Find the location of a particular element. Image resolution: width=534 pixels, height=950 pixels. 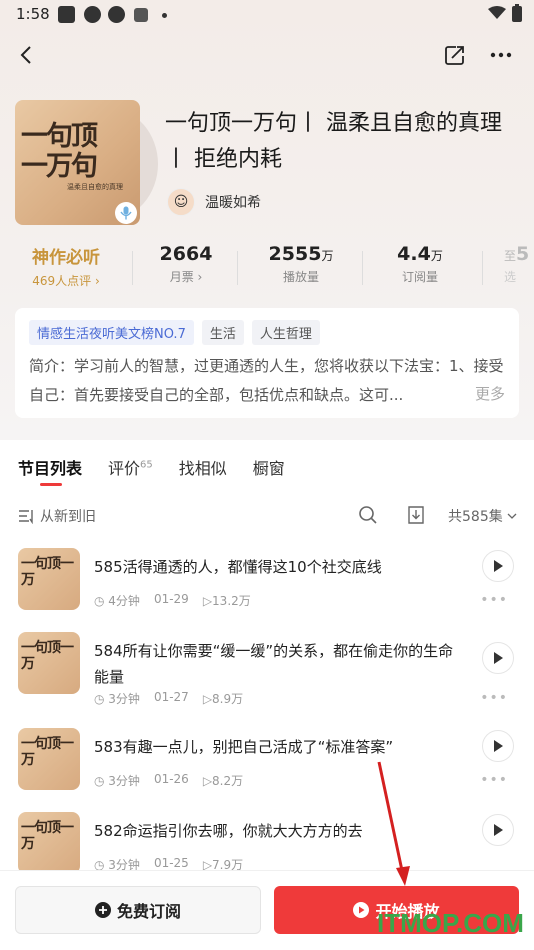

wifi-icon is located at coordinates (497, 12).